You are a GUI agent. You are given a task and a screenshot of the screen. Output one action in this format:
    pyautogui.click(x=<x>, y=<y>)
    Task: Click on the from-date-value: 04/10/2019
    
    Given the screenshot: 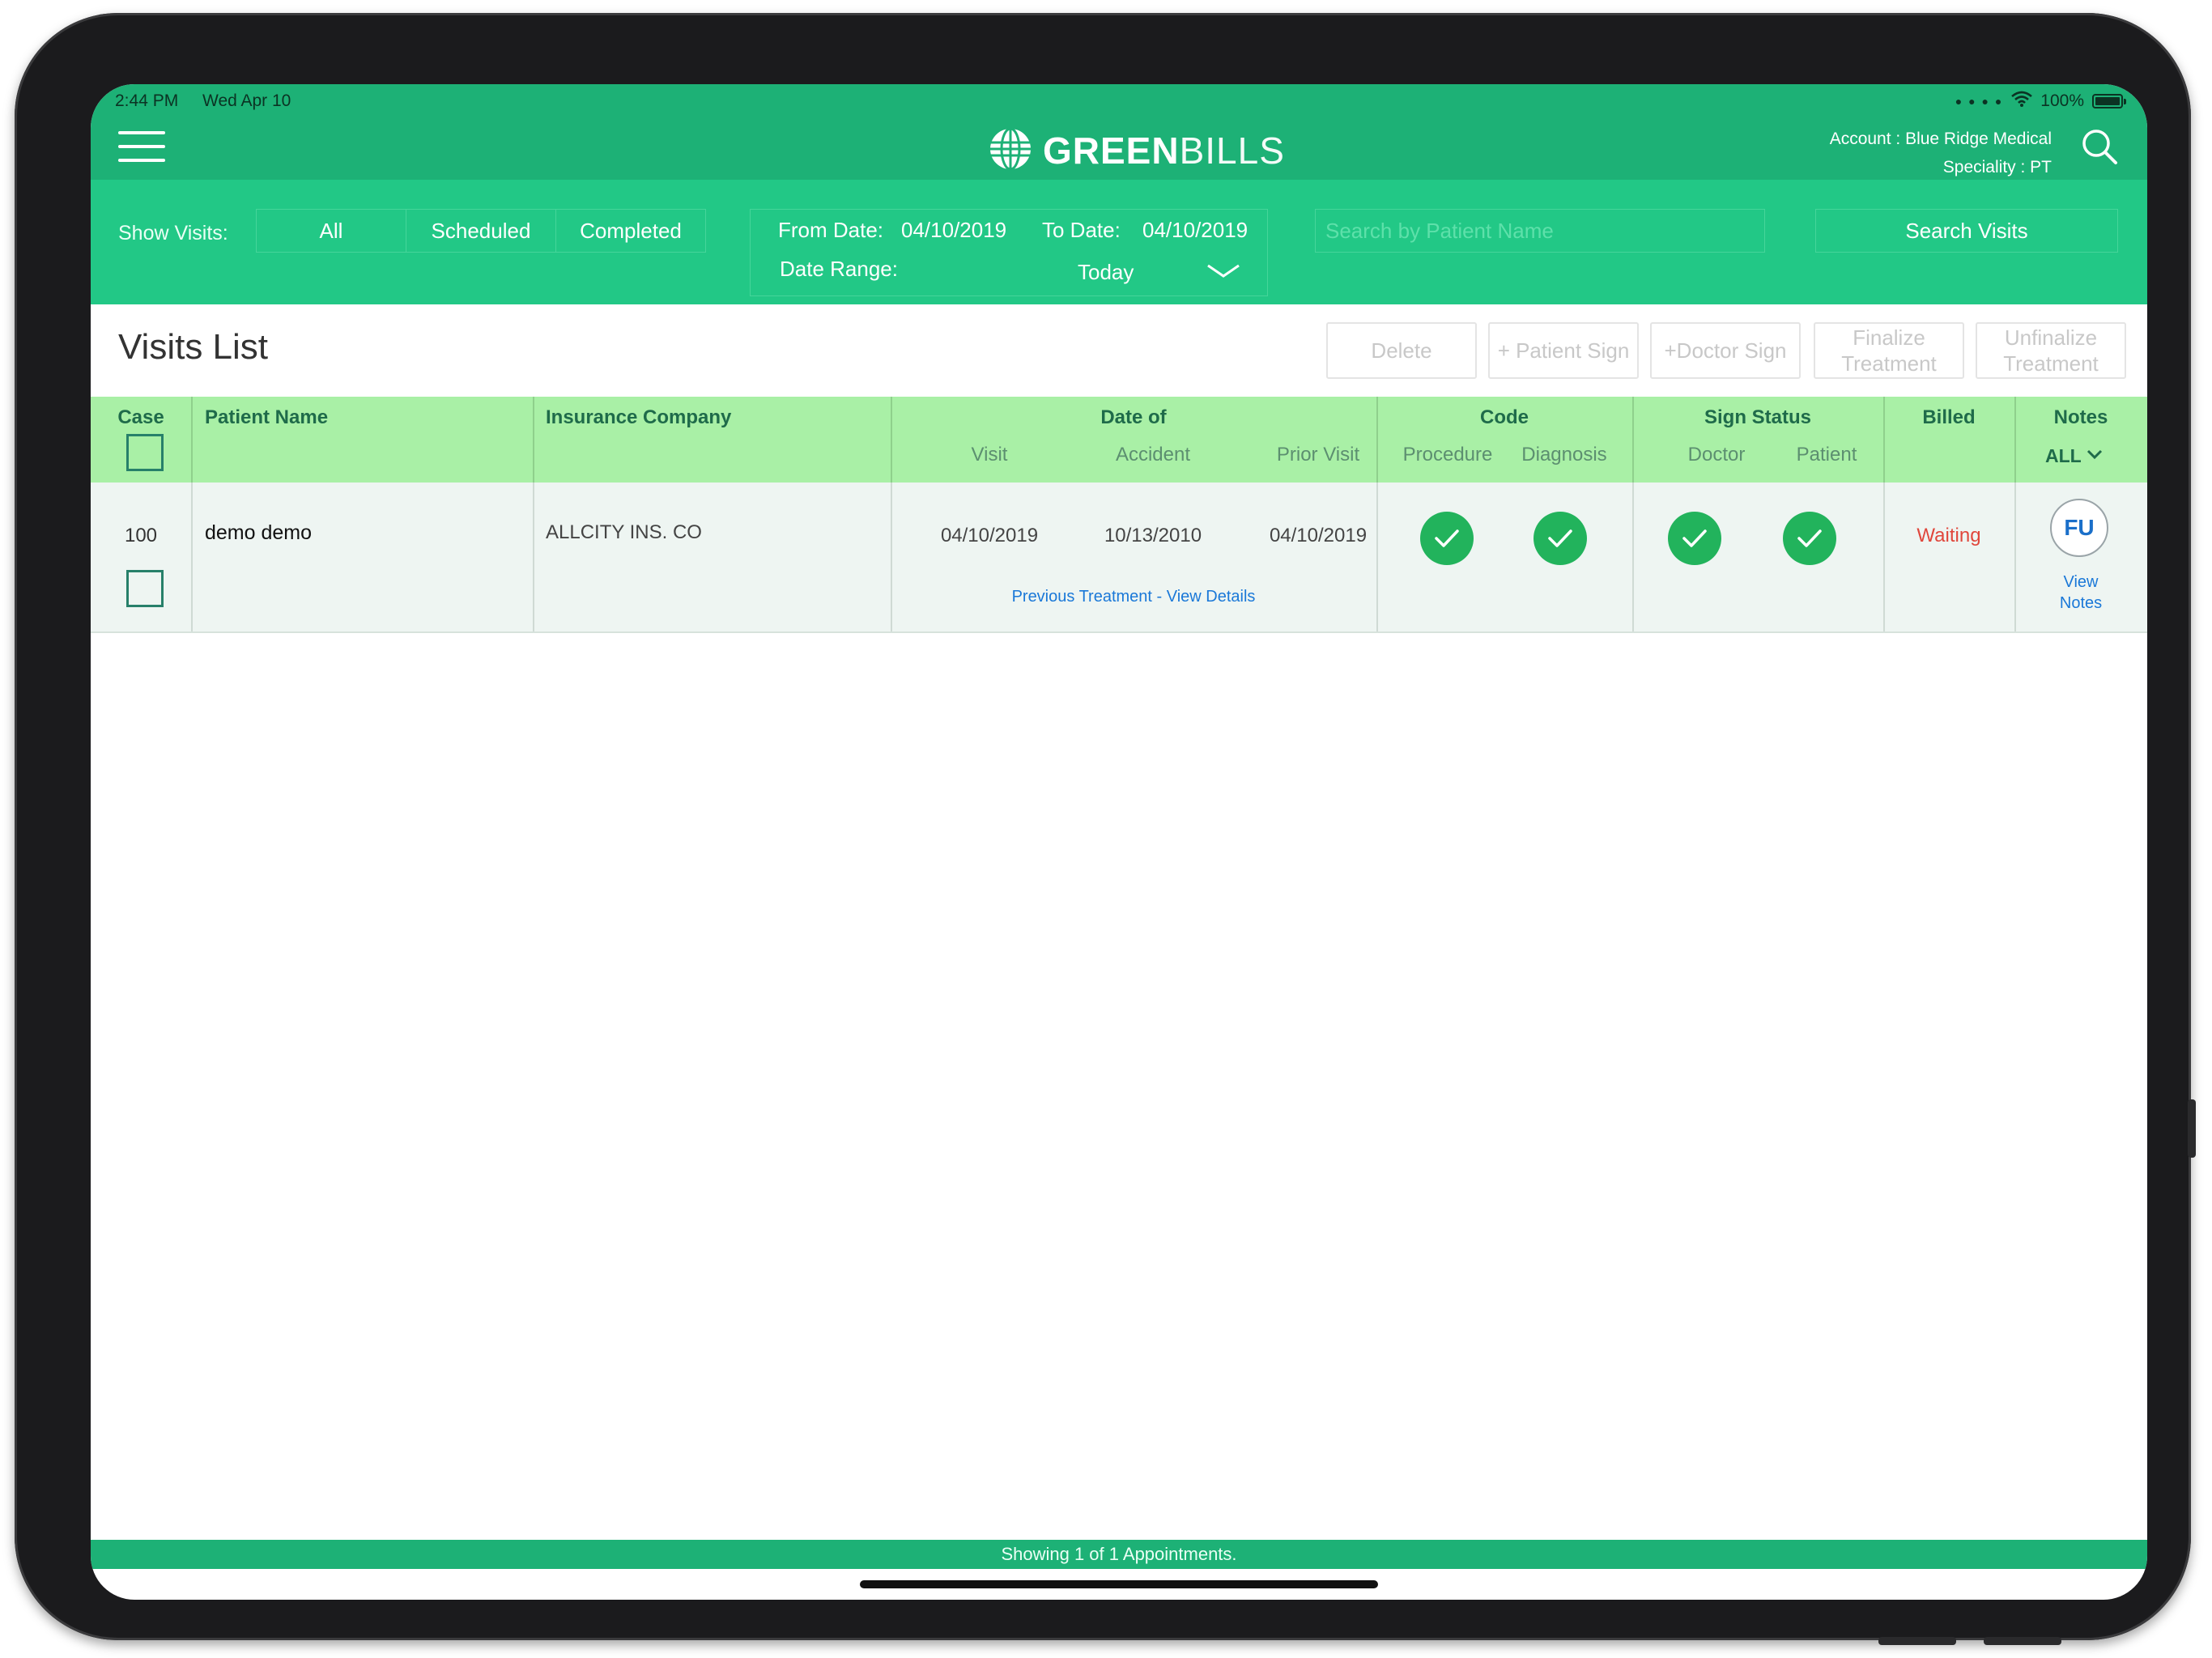 What is the action you would take?
    pyautogui.click(x=953, y=230)
    